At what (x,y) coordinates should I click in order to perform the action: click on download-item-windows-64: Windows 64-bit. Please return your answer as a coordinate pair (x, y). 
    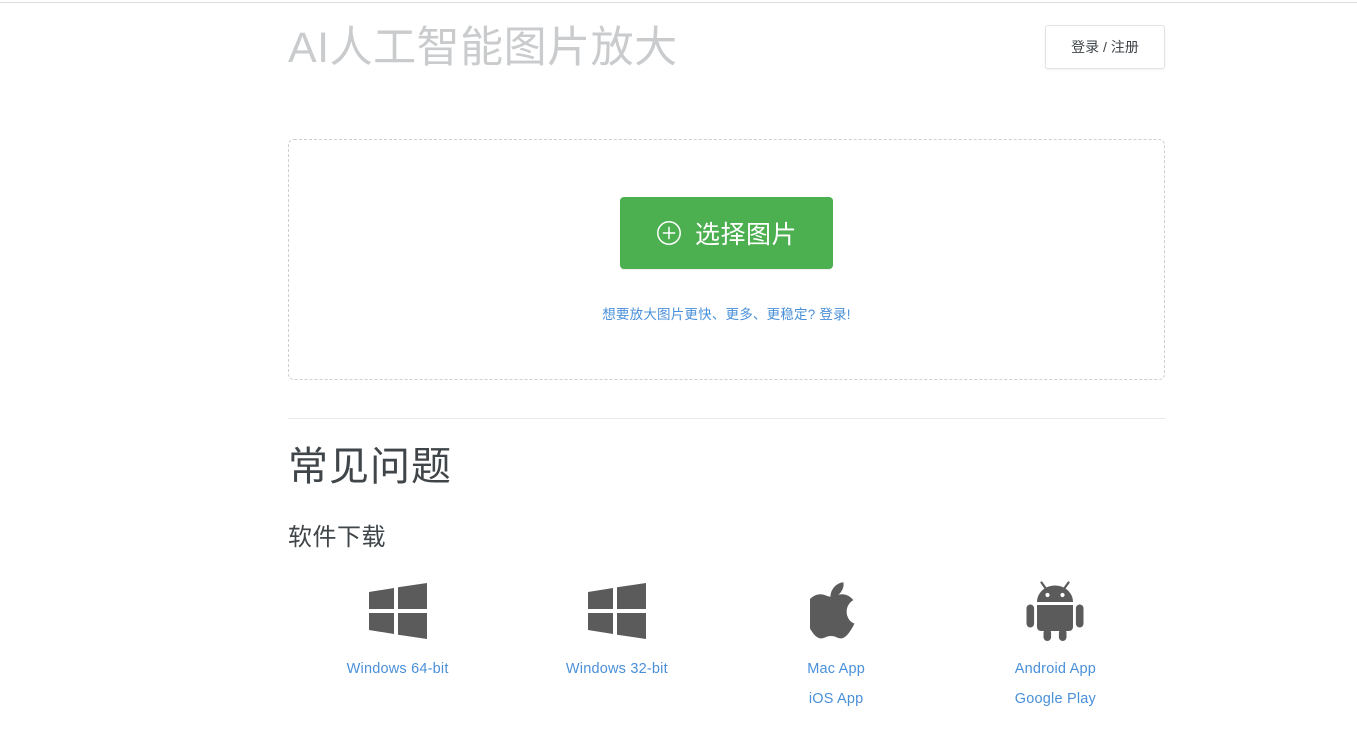
    Looking at the image, I should click on (397, 632).